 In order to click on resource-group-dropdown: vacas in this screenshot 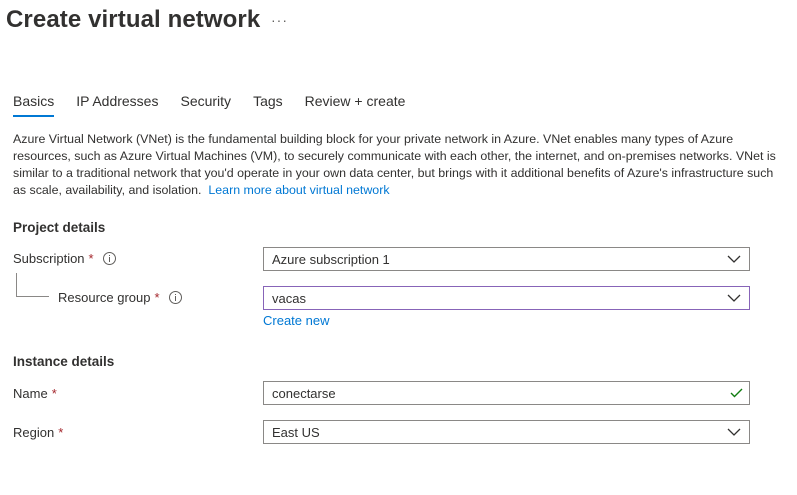, I will do `click(506, 298)`.